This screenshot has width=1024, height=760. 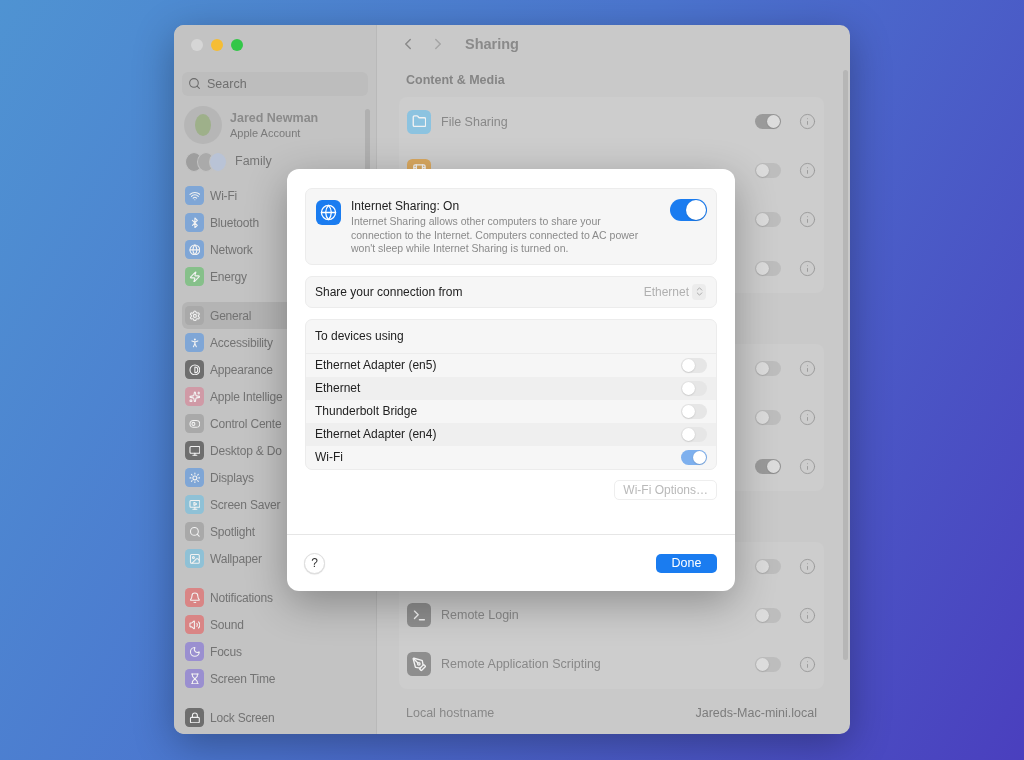 I want to click on family-label: Family, so click(x=253, y=161).